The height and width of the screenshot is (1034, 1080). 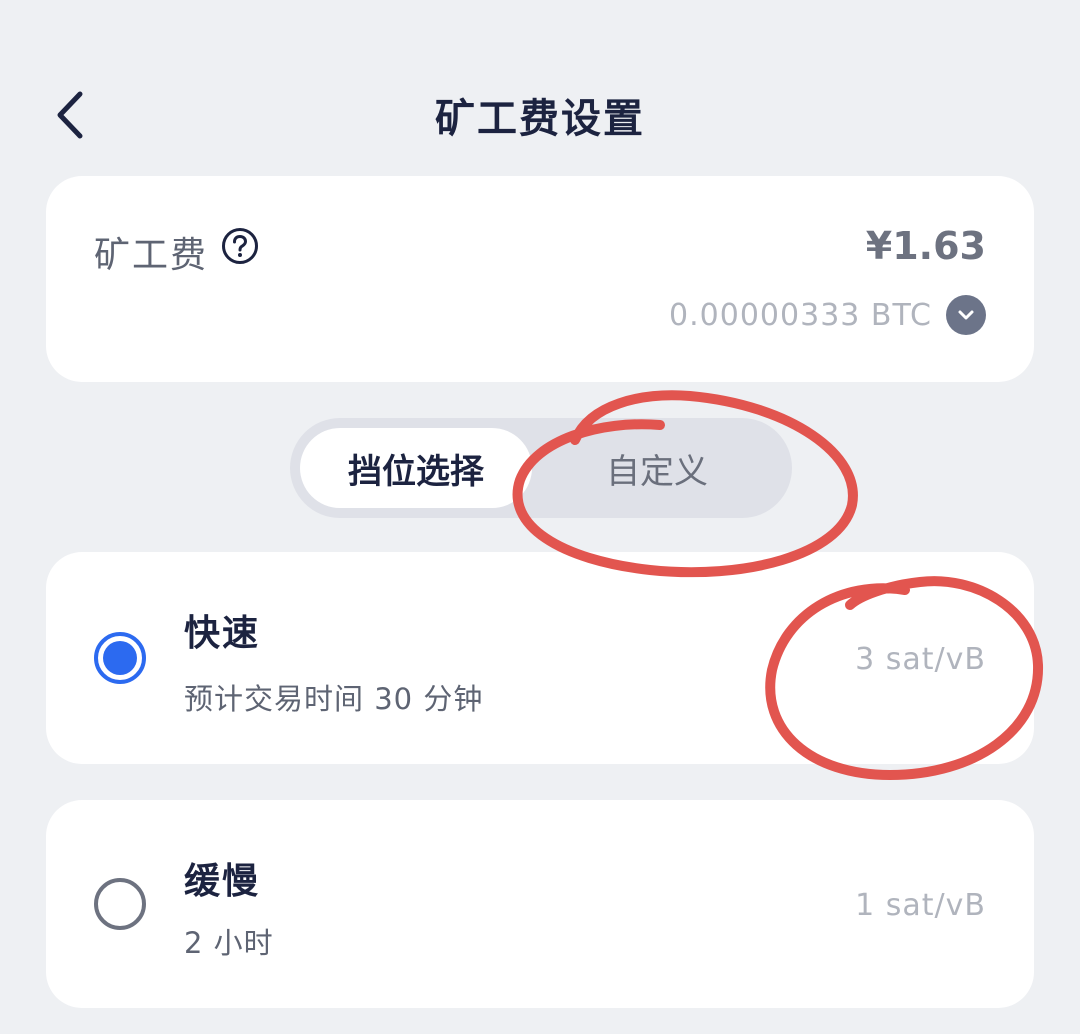 What do you see at coordinates (222, 881) in the screenshot?
I see `option-name: 缓慢` at bounding box center [222, 881].